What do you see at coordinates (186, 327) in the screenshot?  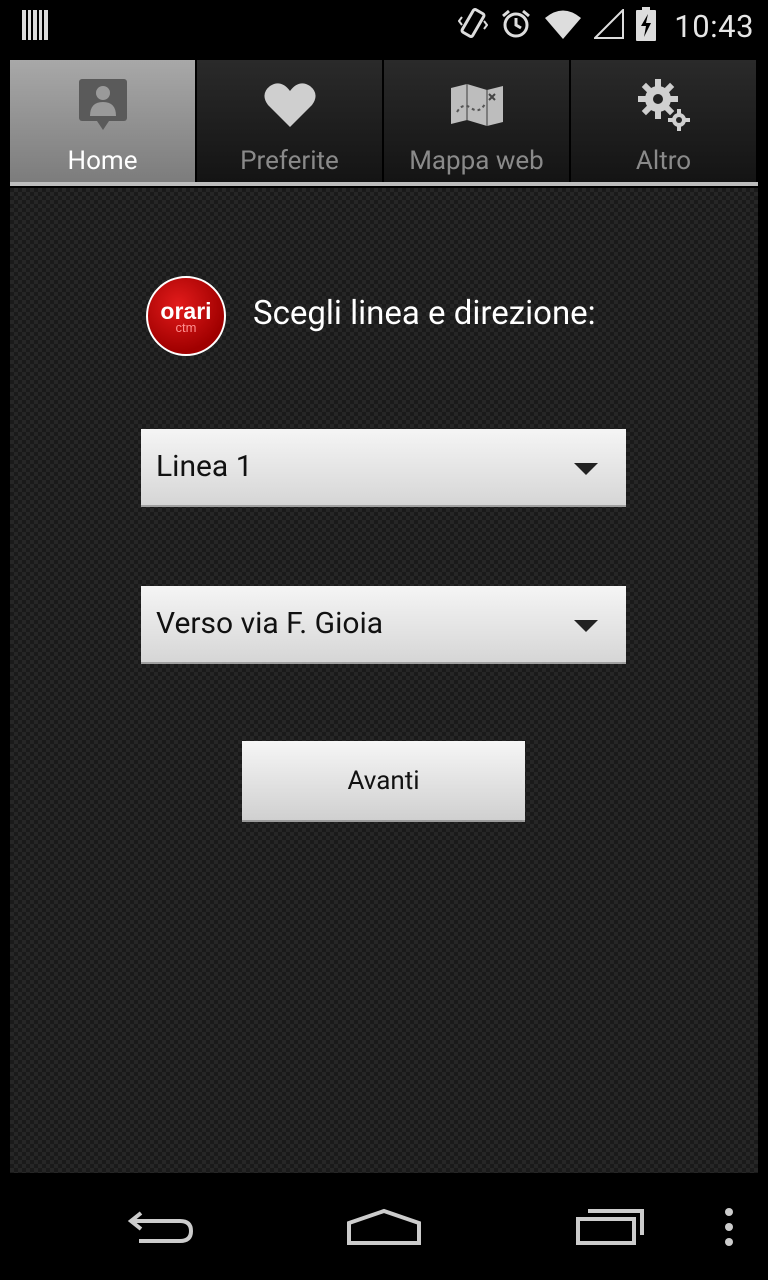 I see `logo-subtext: ctm` at bounding box center [186, 327].